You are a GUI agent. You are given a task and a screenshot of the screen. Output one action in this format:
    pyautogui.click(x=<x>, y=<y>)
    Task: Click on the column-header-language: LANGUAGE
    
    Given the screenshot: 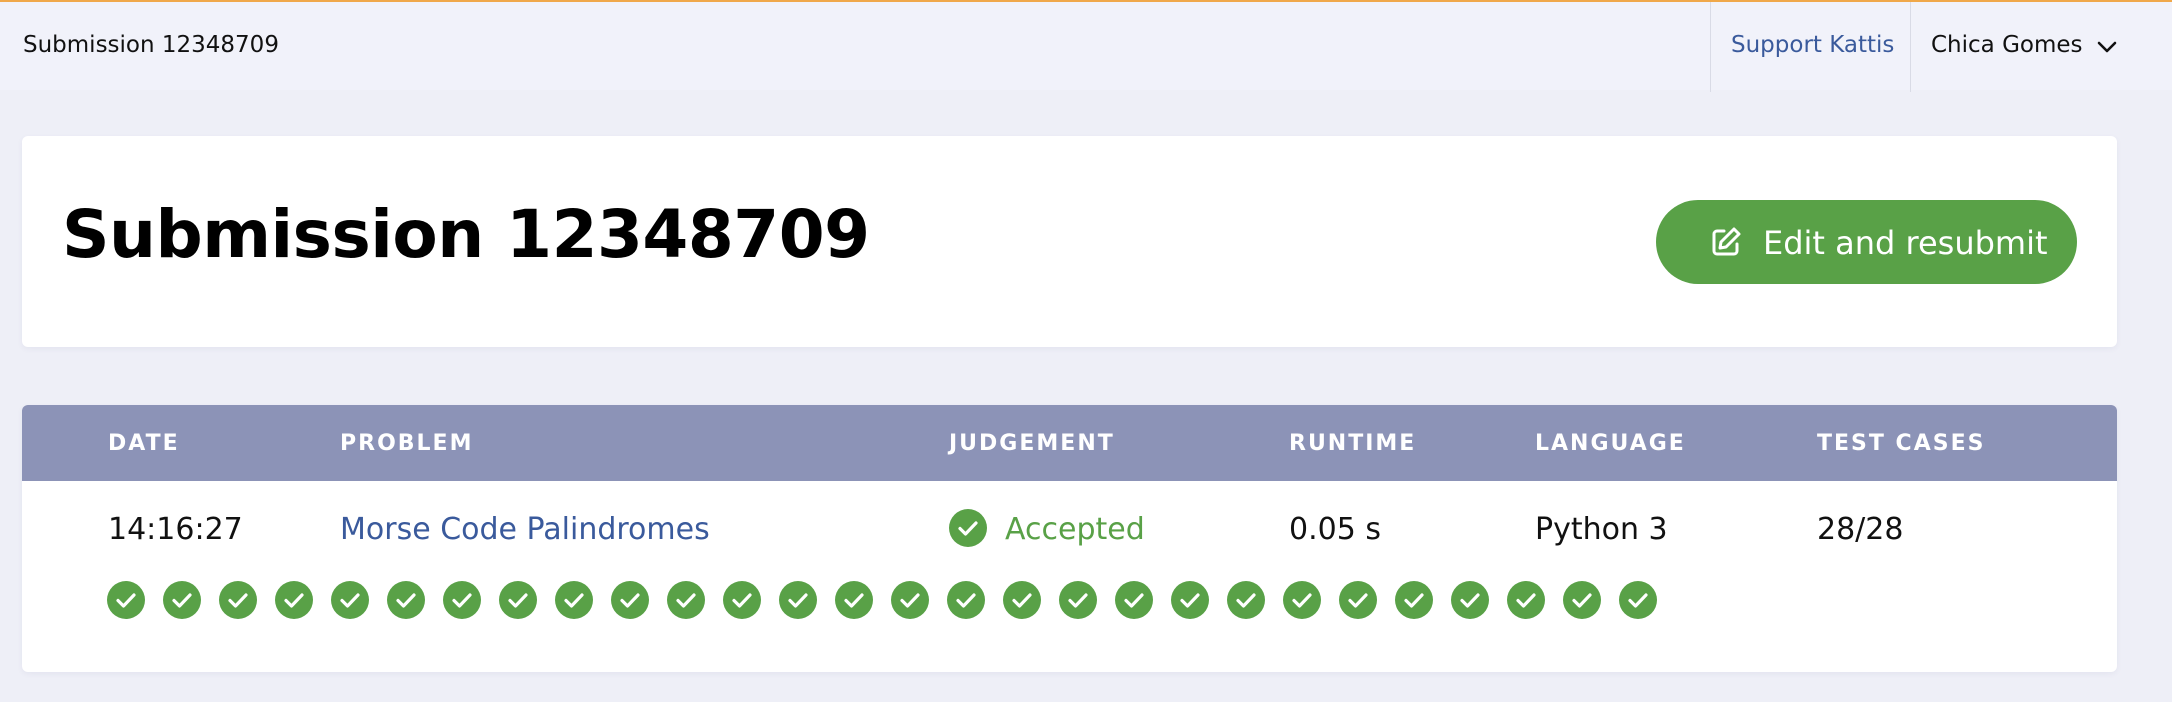 What is the action you would take?
    pyautogui.click(x=1610, y=443)
    